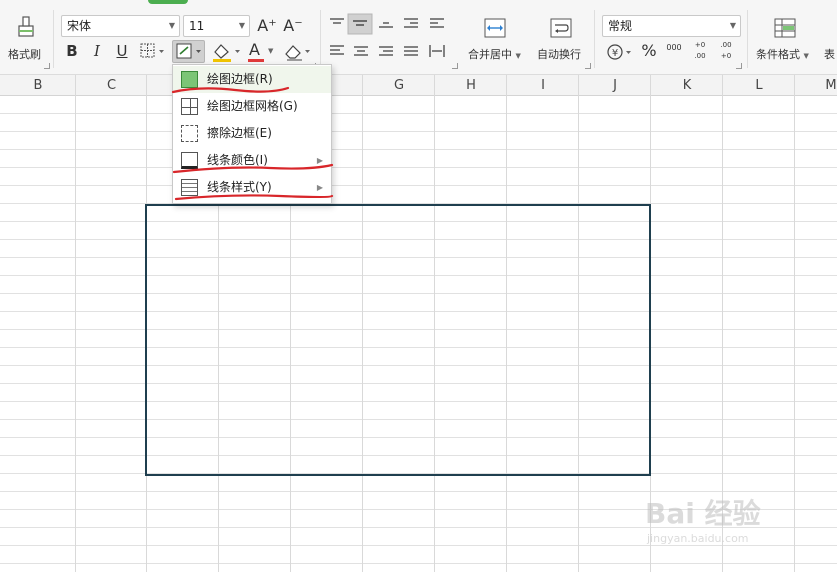 The width and height of the screenshot is (837, 572). Describe the element at coordinates (252, 143) in the screenshot. I see `annotation-marks` at that location.